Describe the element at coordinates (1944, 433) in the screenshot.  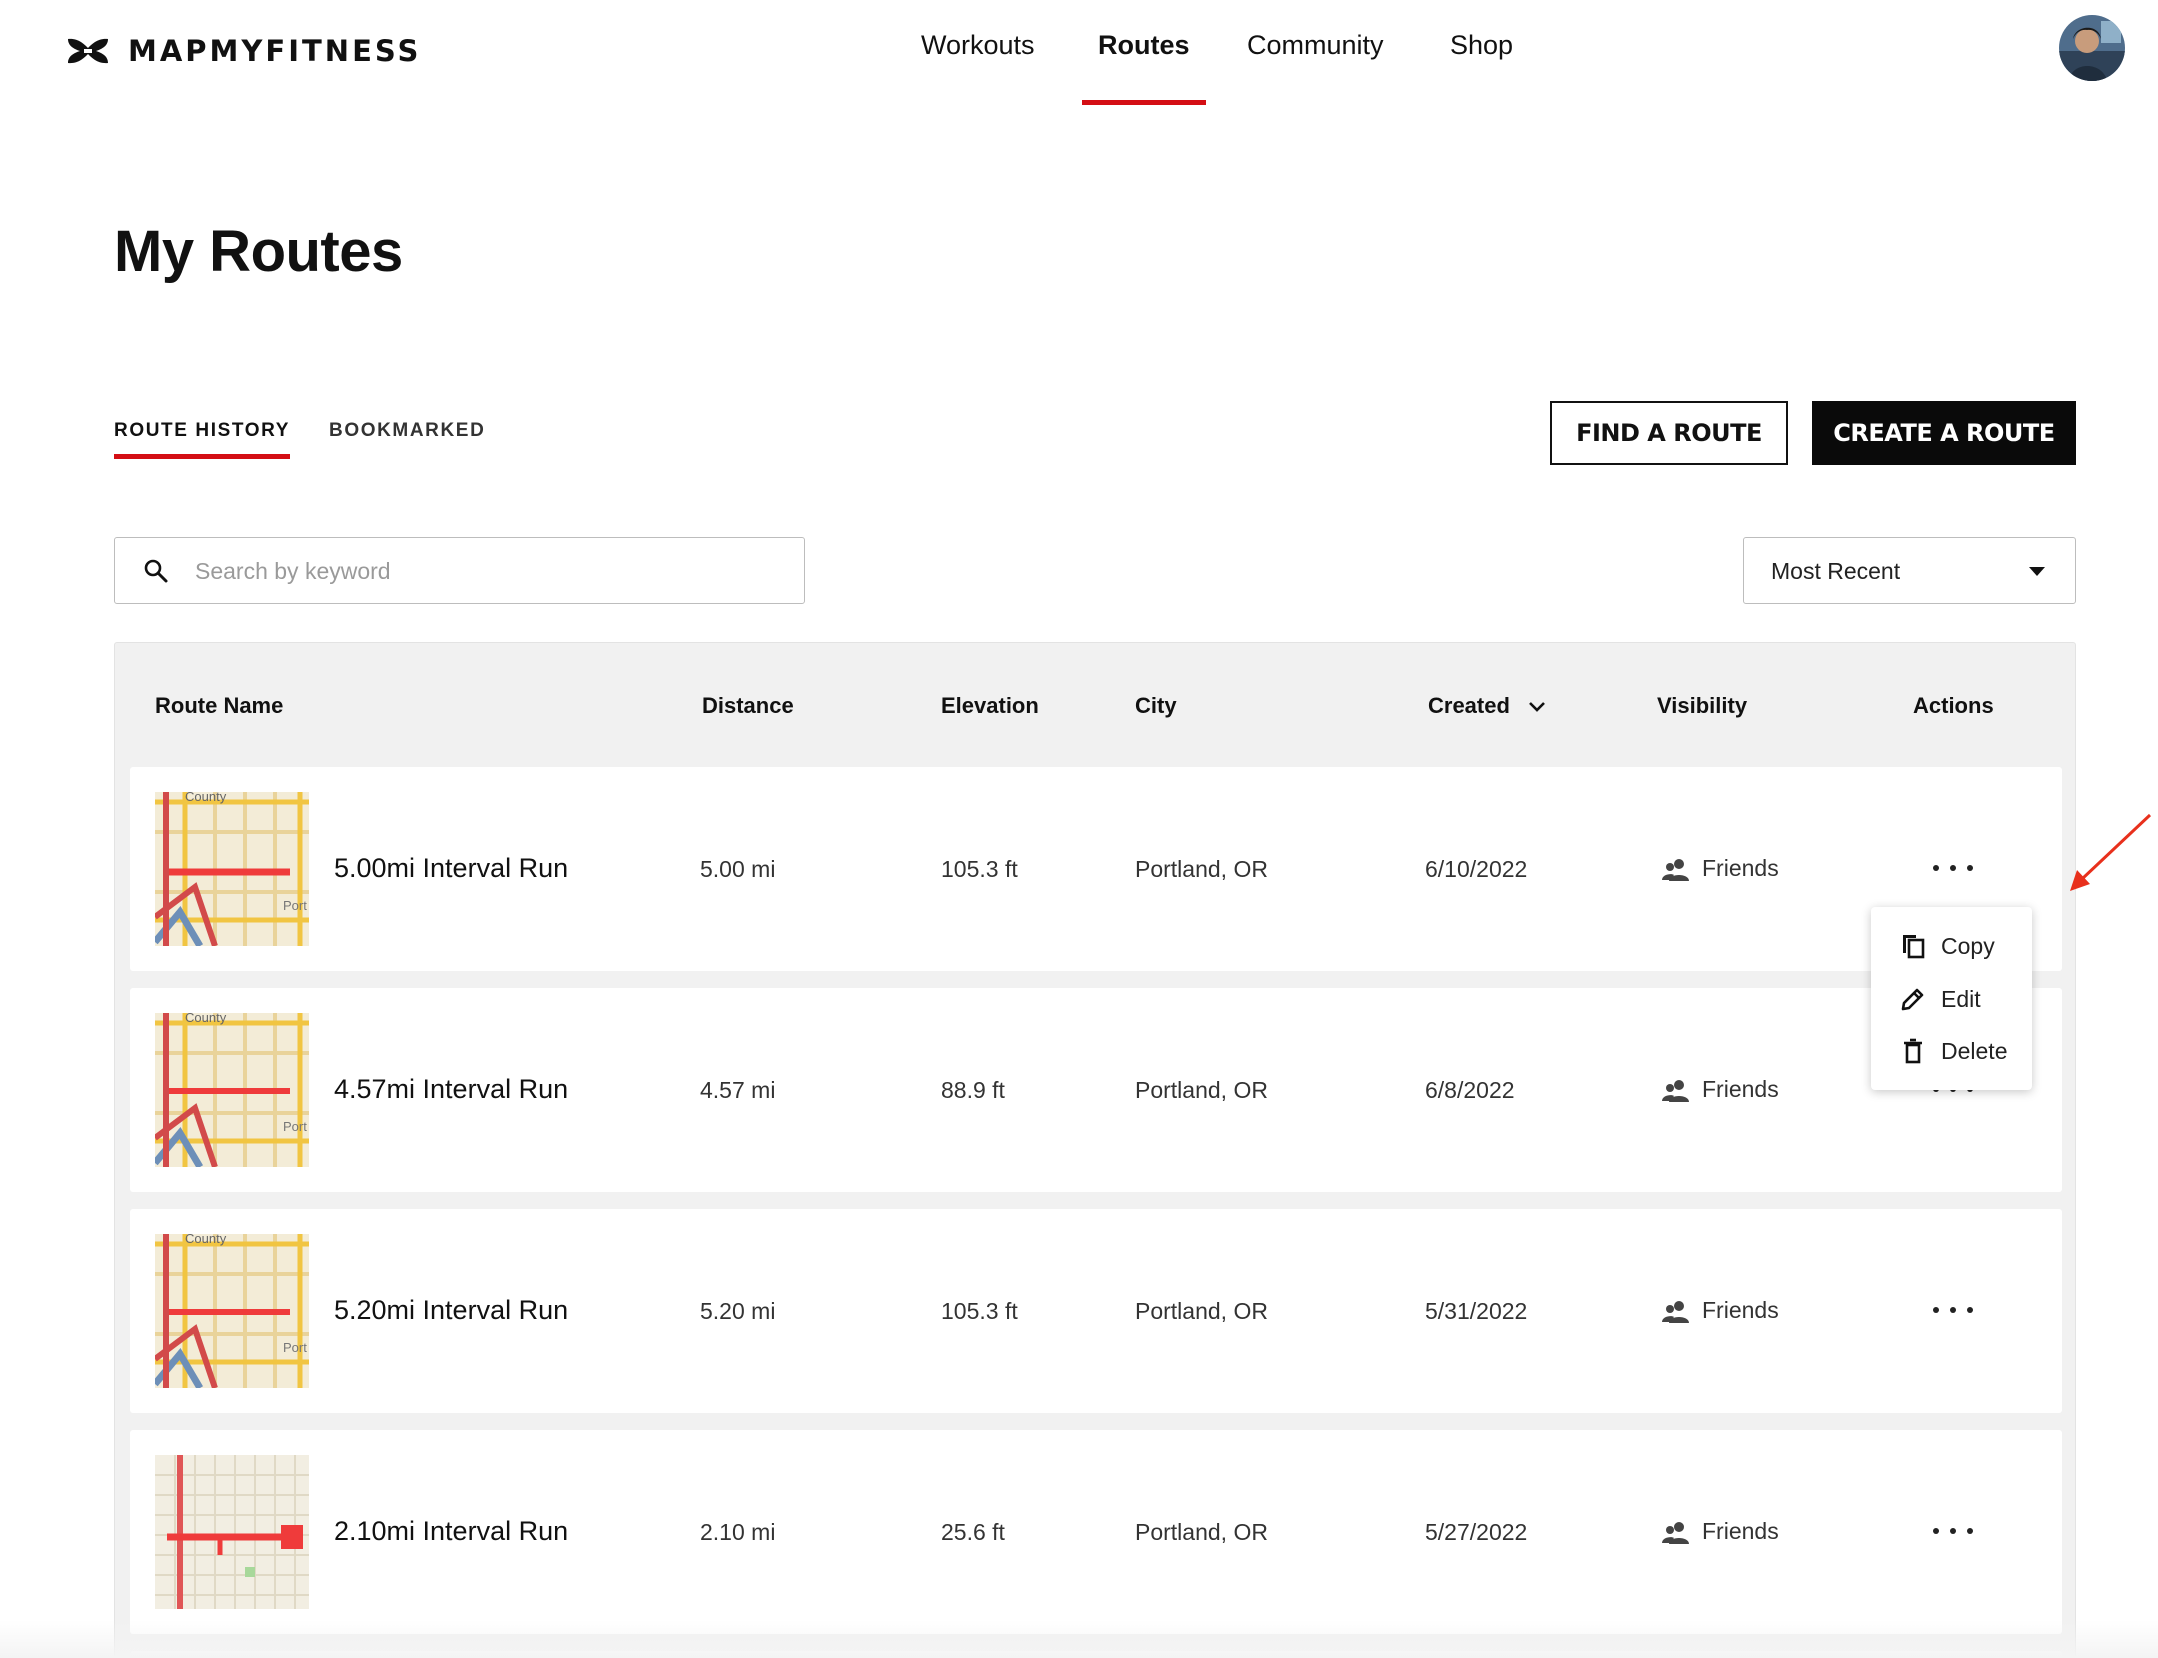
I see `create-route-button: CREATE A ROUTE` at that location.